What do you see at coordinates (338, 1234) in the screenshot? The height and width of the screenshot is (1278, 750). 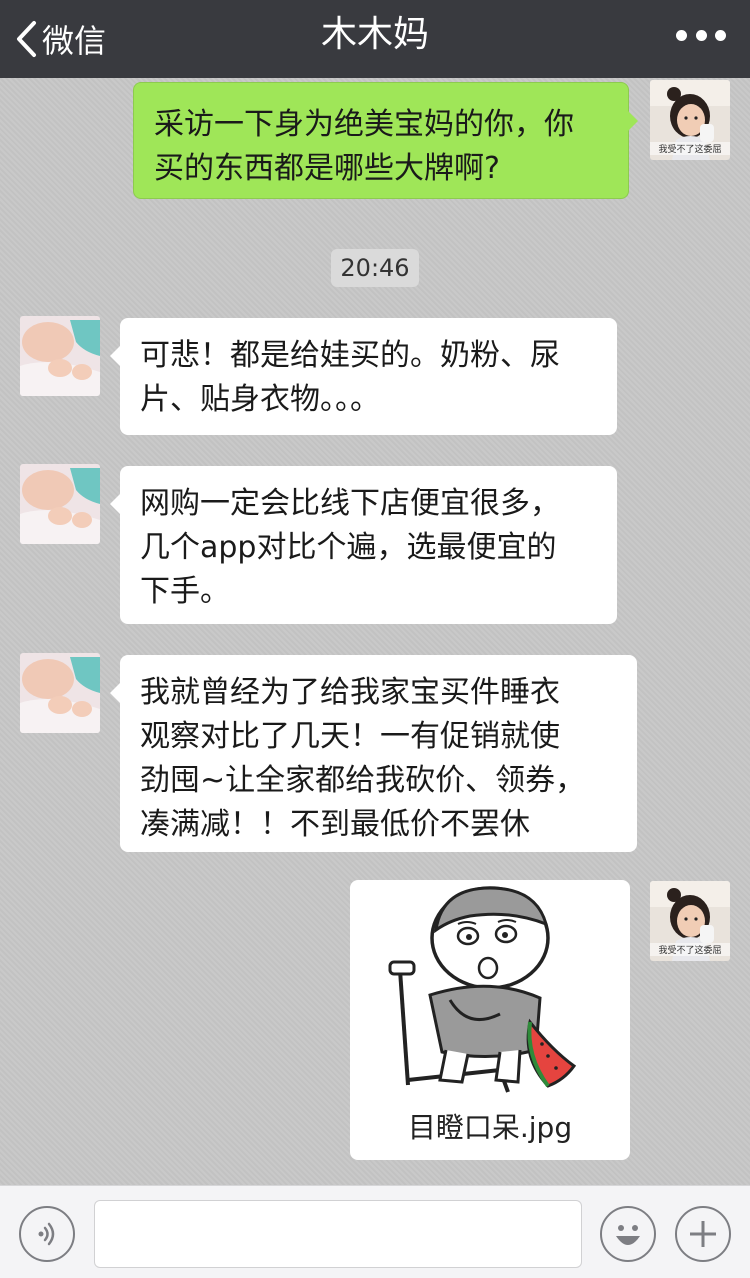 I see `message-input` at bounding box center [338, 1234].